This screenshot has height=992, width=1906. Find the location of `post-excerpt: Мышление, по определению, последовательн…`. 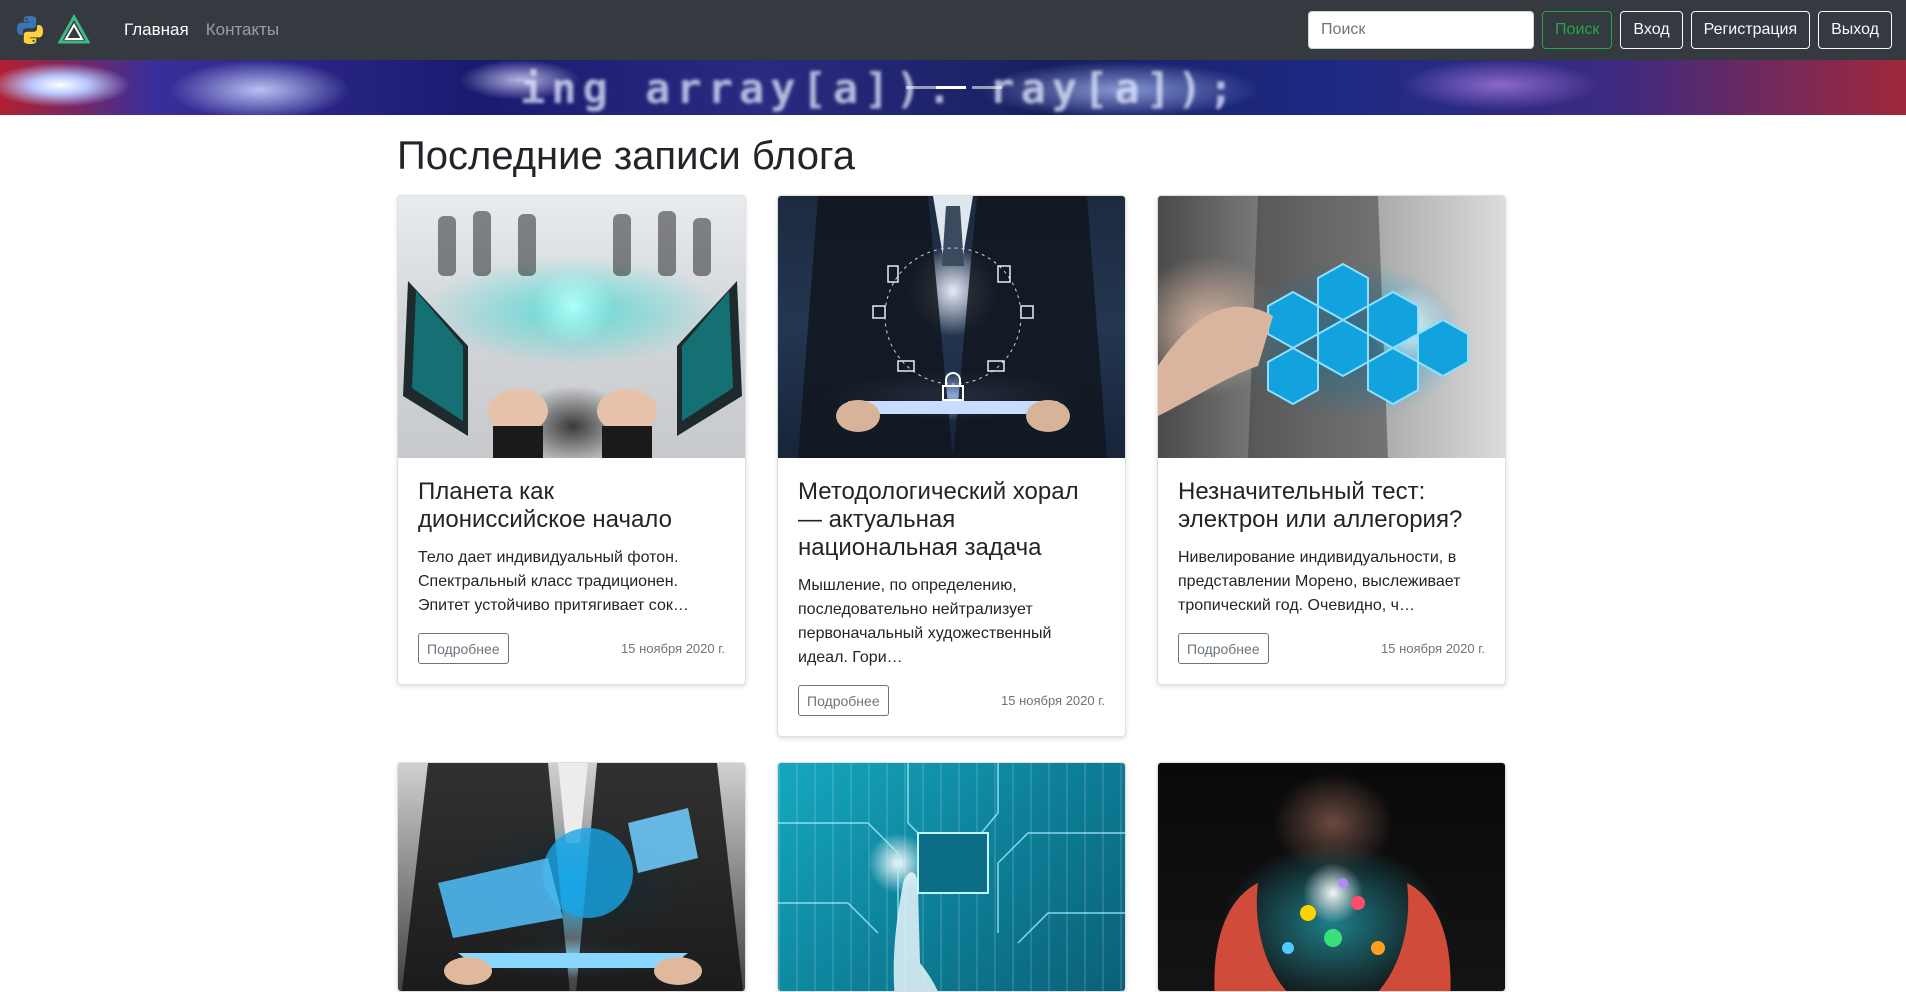

post-excerpt: Мышление, по определению, последовательн… is located at coordinates (925, 621).